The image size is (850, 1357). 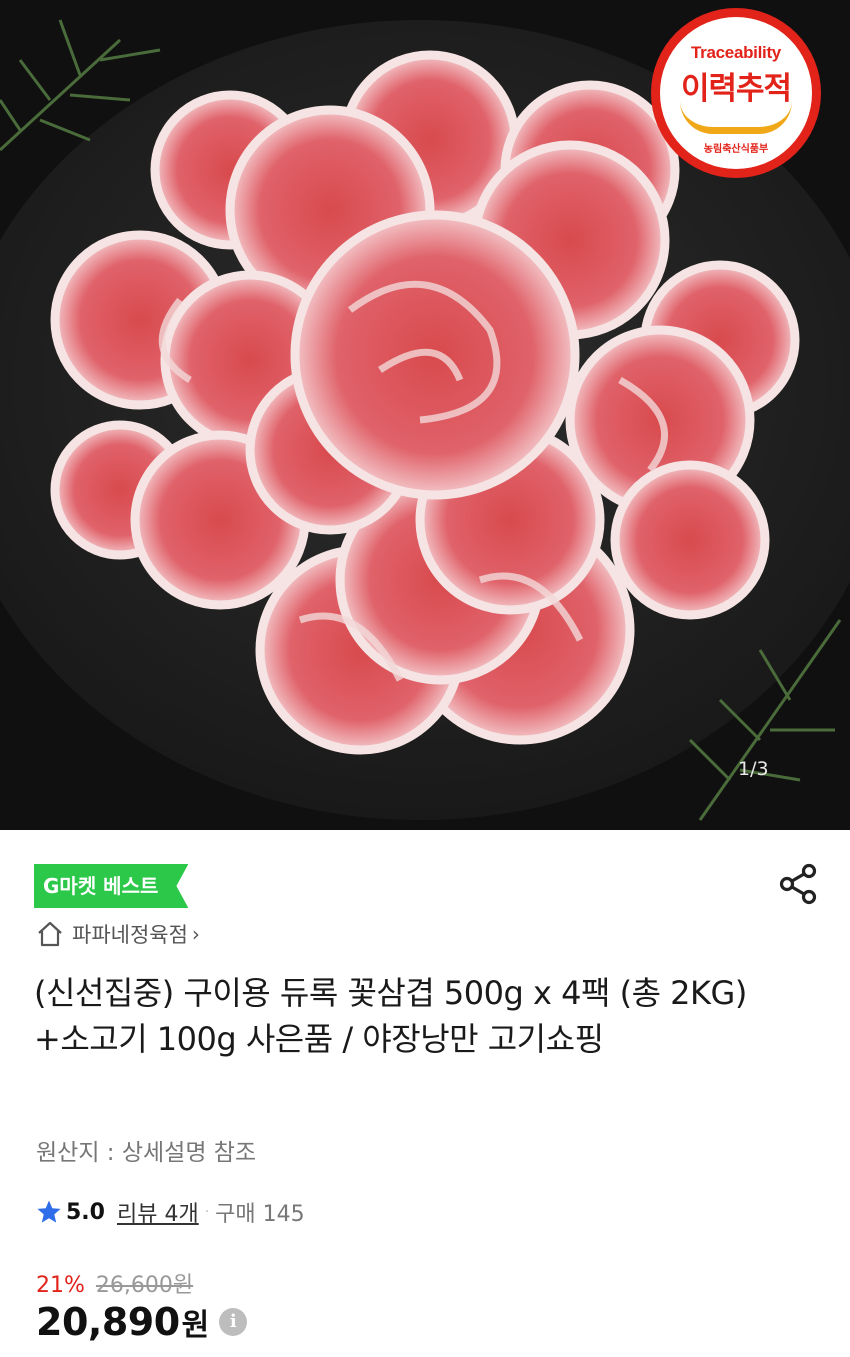 What do you see at coordinates (195, 1325) in the screenshot?
I see `price-unit: 원` at bounding box center [195, 1325].